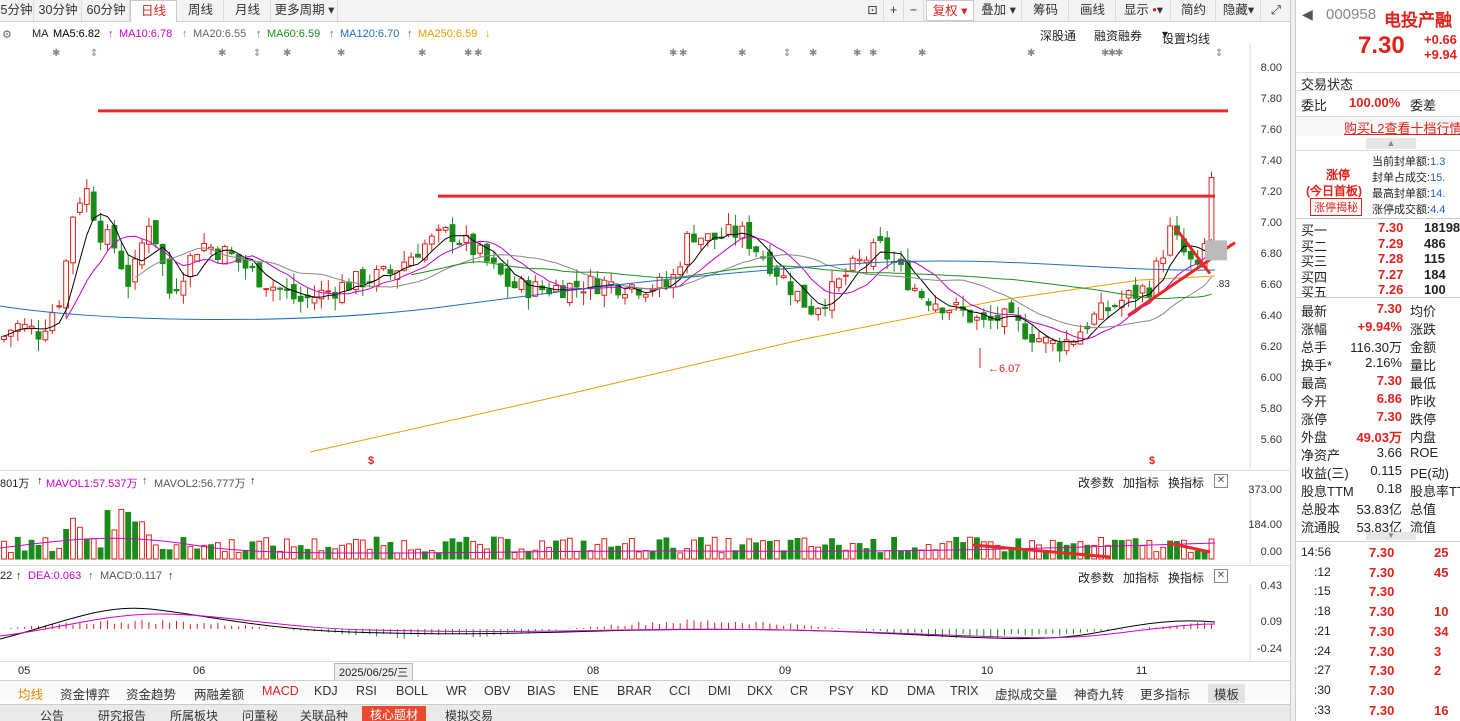 This screenshot has width=1460, height=721. Describe the element at coordinates (1093, 10) in the screenshot. I see `draw-line-button: 画线` at that location.